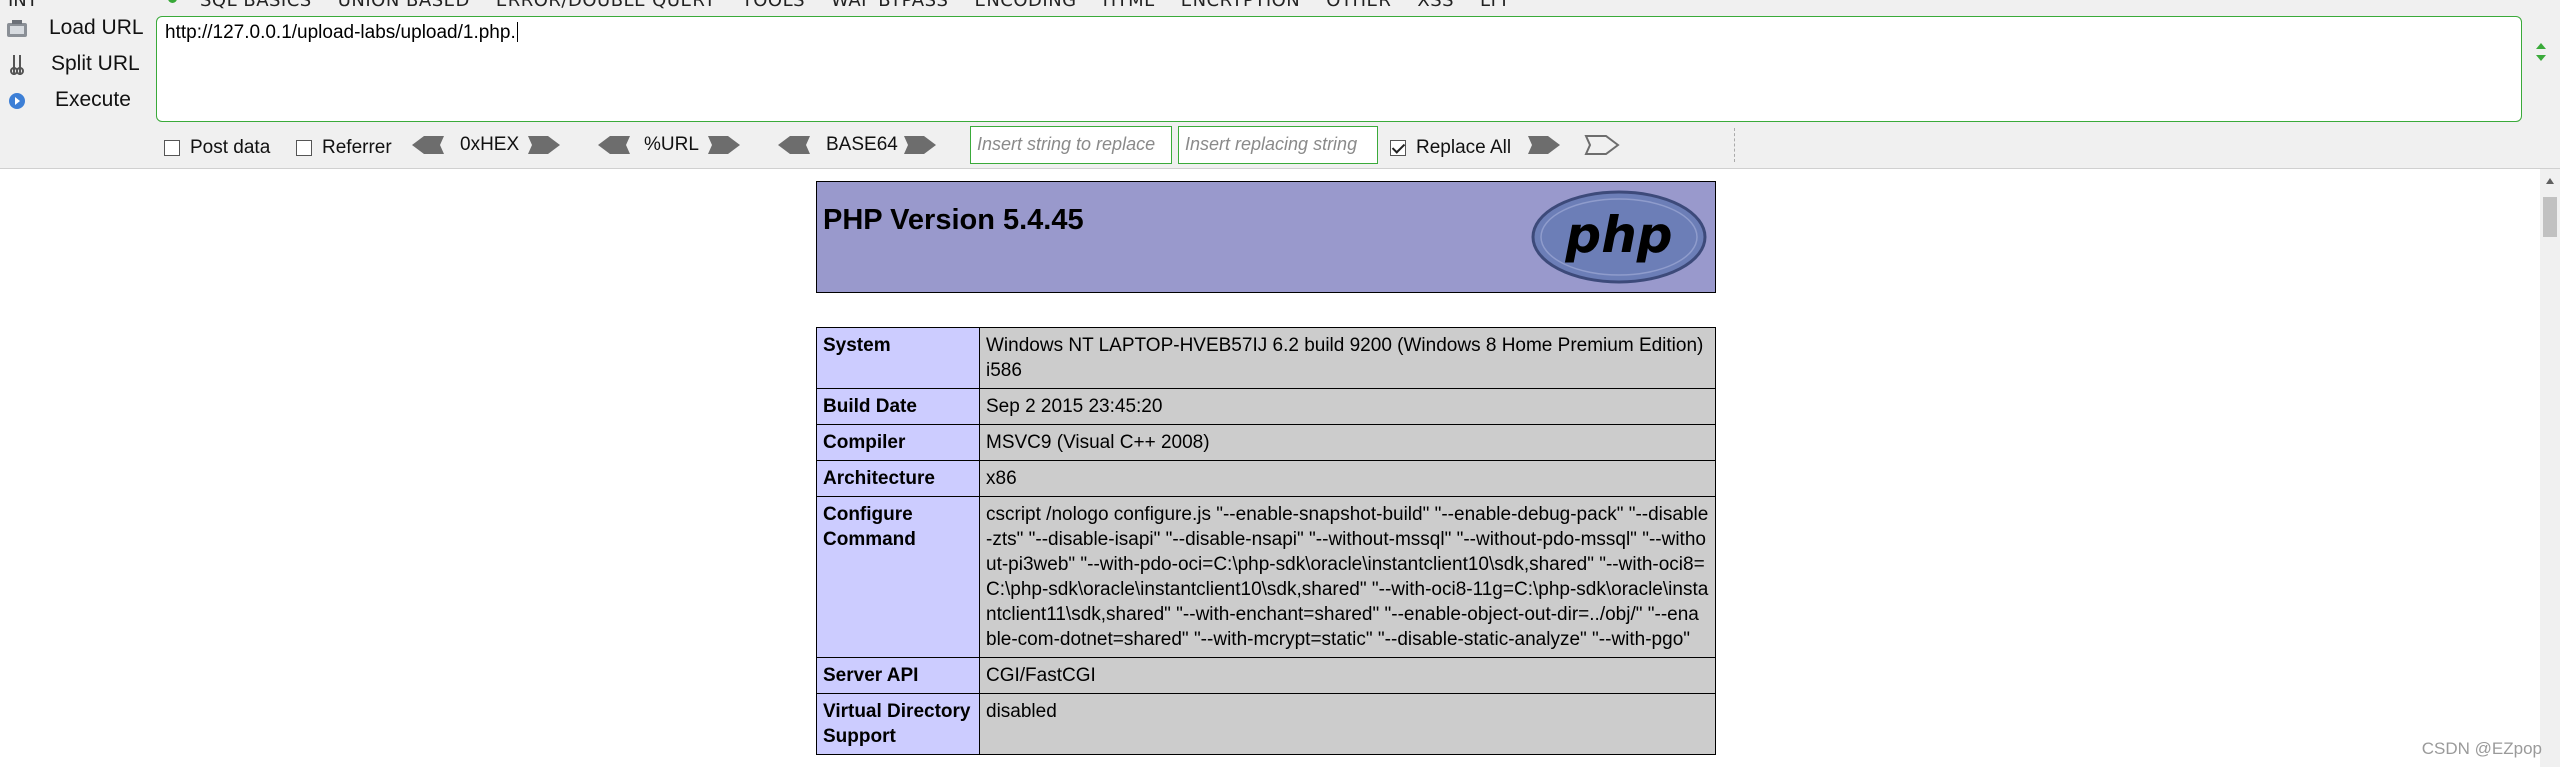  Describe the element at coordinates (93, 99) in the screenshot. I see `execute-label: Execute` at that location.